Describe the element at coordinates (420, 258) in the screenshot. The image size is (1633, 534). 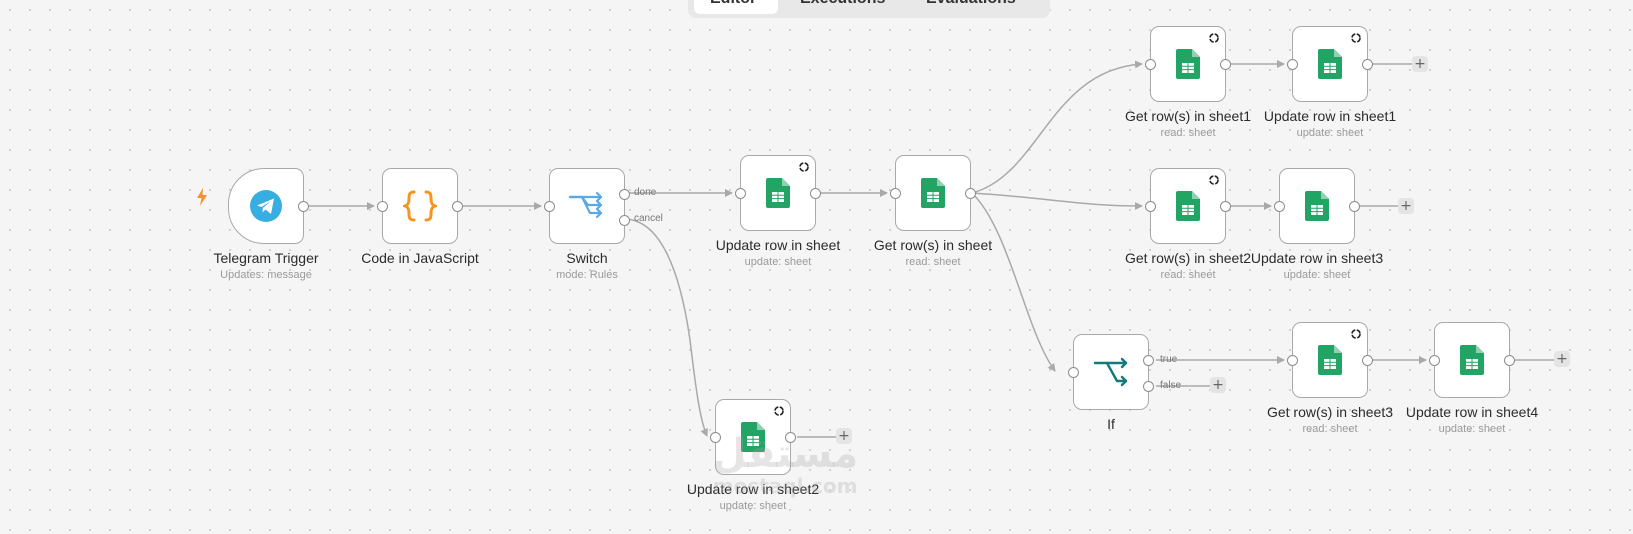
I see `node-title: Code in JavaScript` at that location.